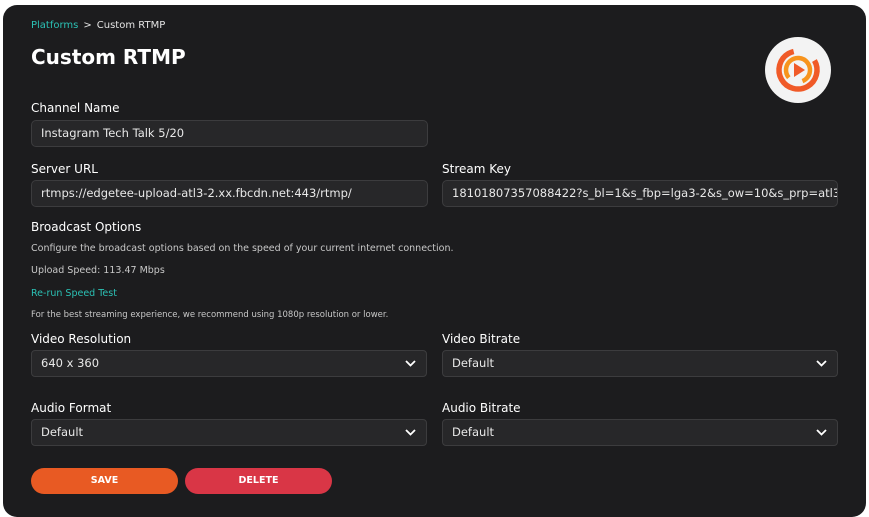 The height and width of the screenshot is (517, 869). Describe the element at coordinates (86, 227) in the screenshot. I see `broadcast-options-title: Broadcast Options` at that location.